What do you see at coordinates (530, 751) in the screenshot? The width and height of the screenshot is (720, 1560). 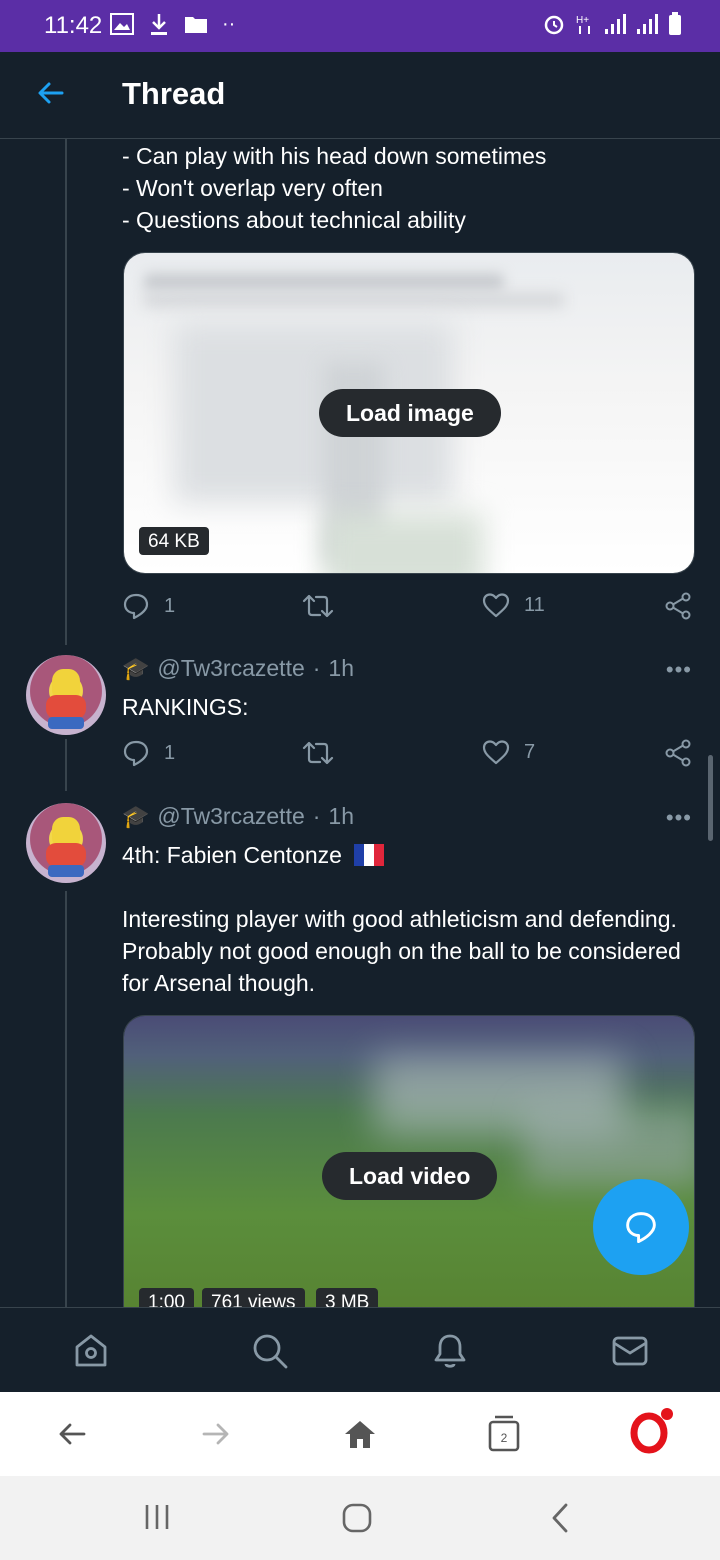 I see `like-count: 7` at bounding box center [530, 751].